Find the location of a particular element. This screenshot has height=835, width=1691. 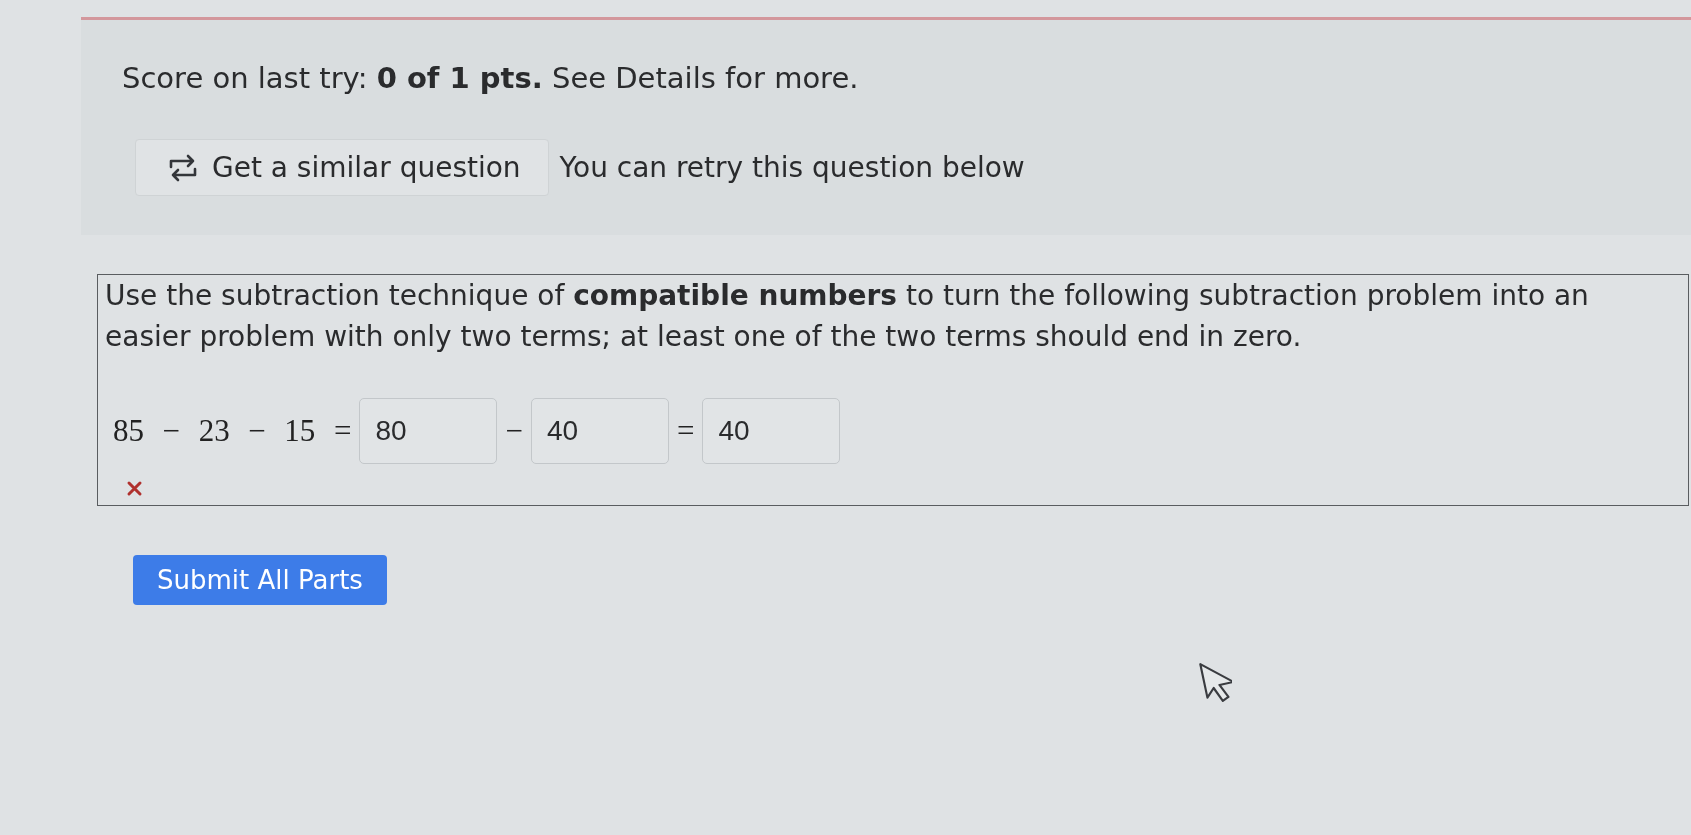

score-text: Score on last try: 0 of 1 pts. See Details for more. is located at coordinates (490, 78).